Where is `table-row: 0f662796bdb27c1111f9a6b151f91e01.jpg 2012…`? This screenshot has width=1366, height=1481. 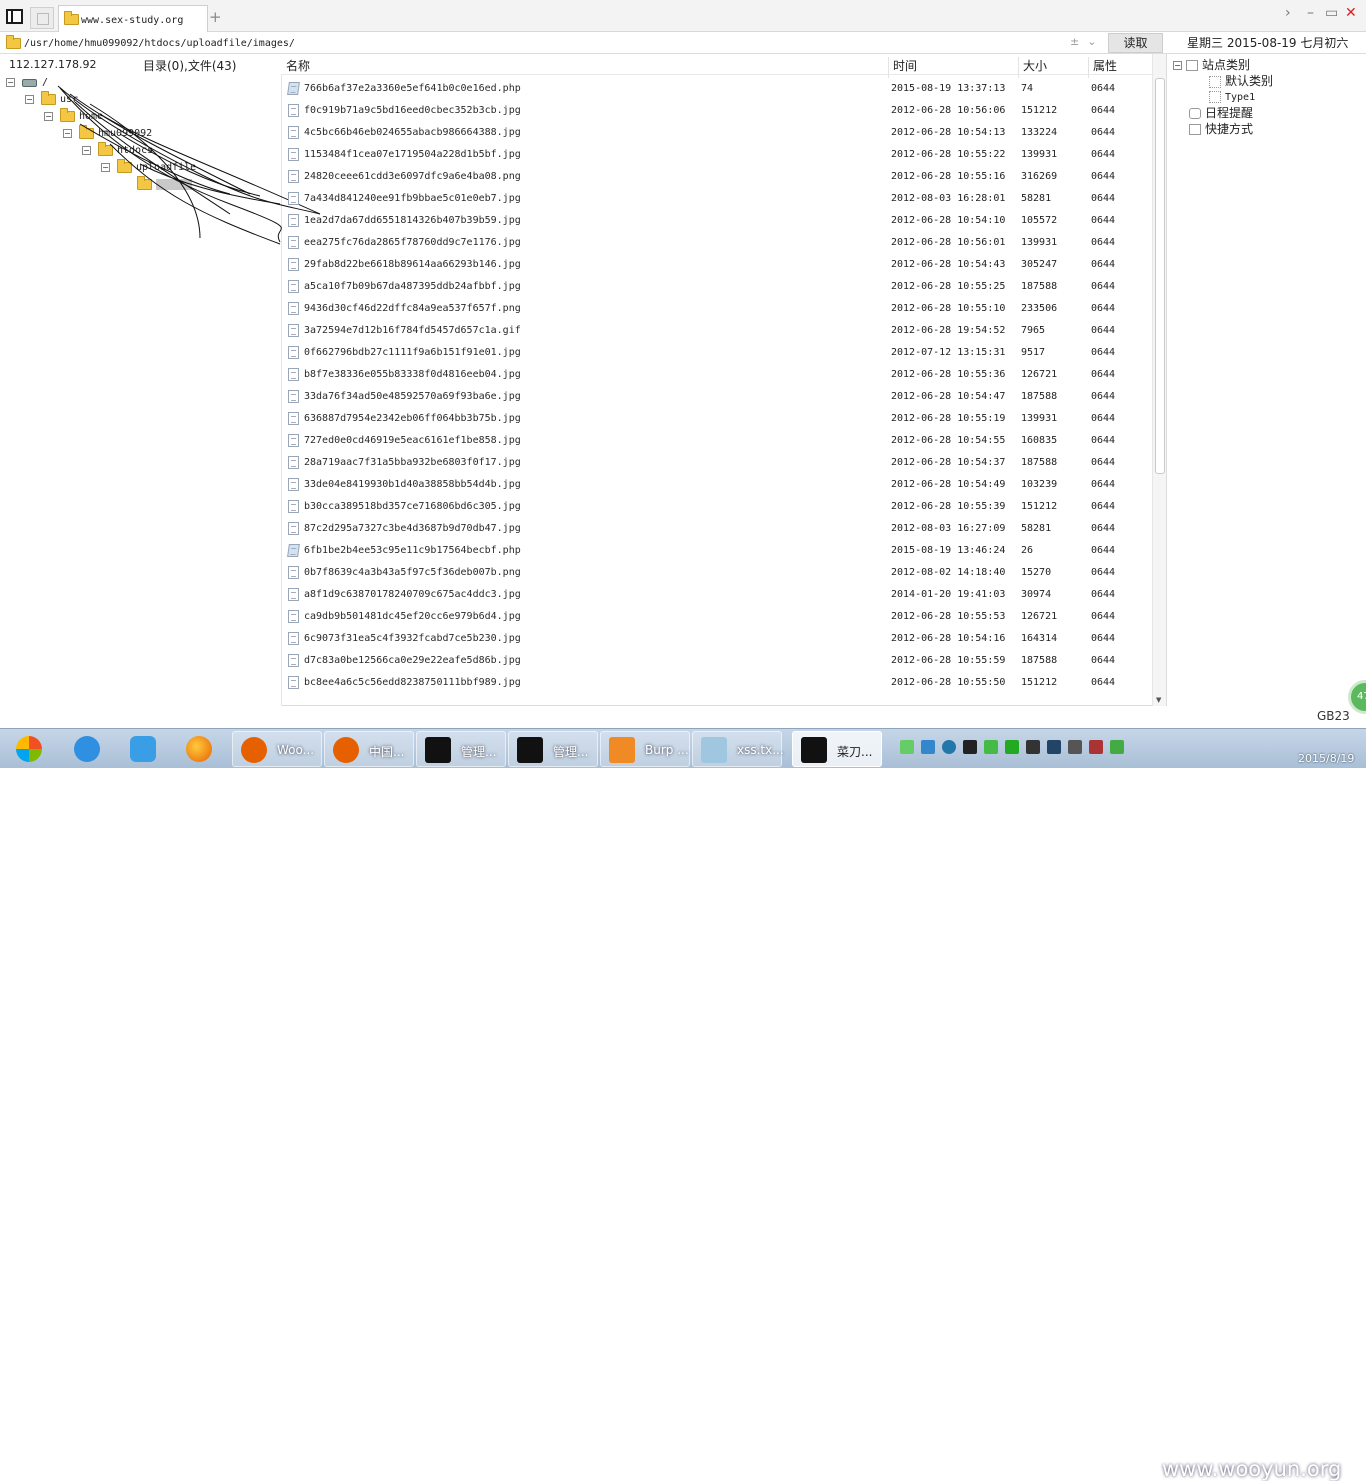 table-row: 0f662796bdb27c1111f9a6b151f91e01.jpg 2012… is located at coordinates (717, 353).